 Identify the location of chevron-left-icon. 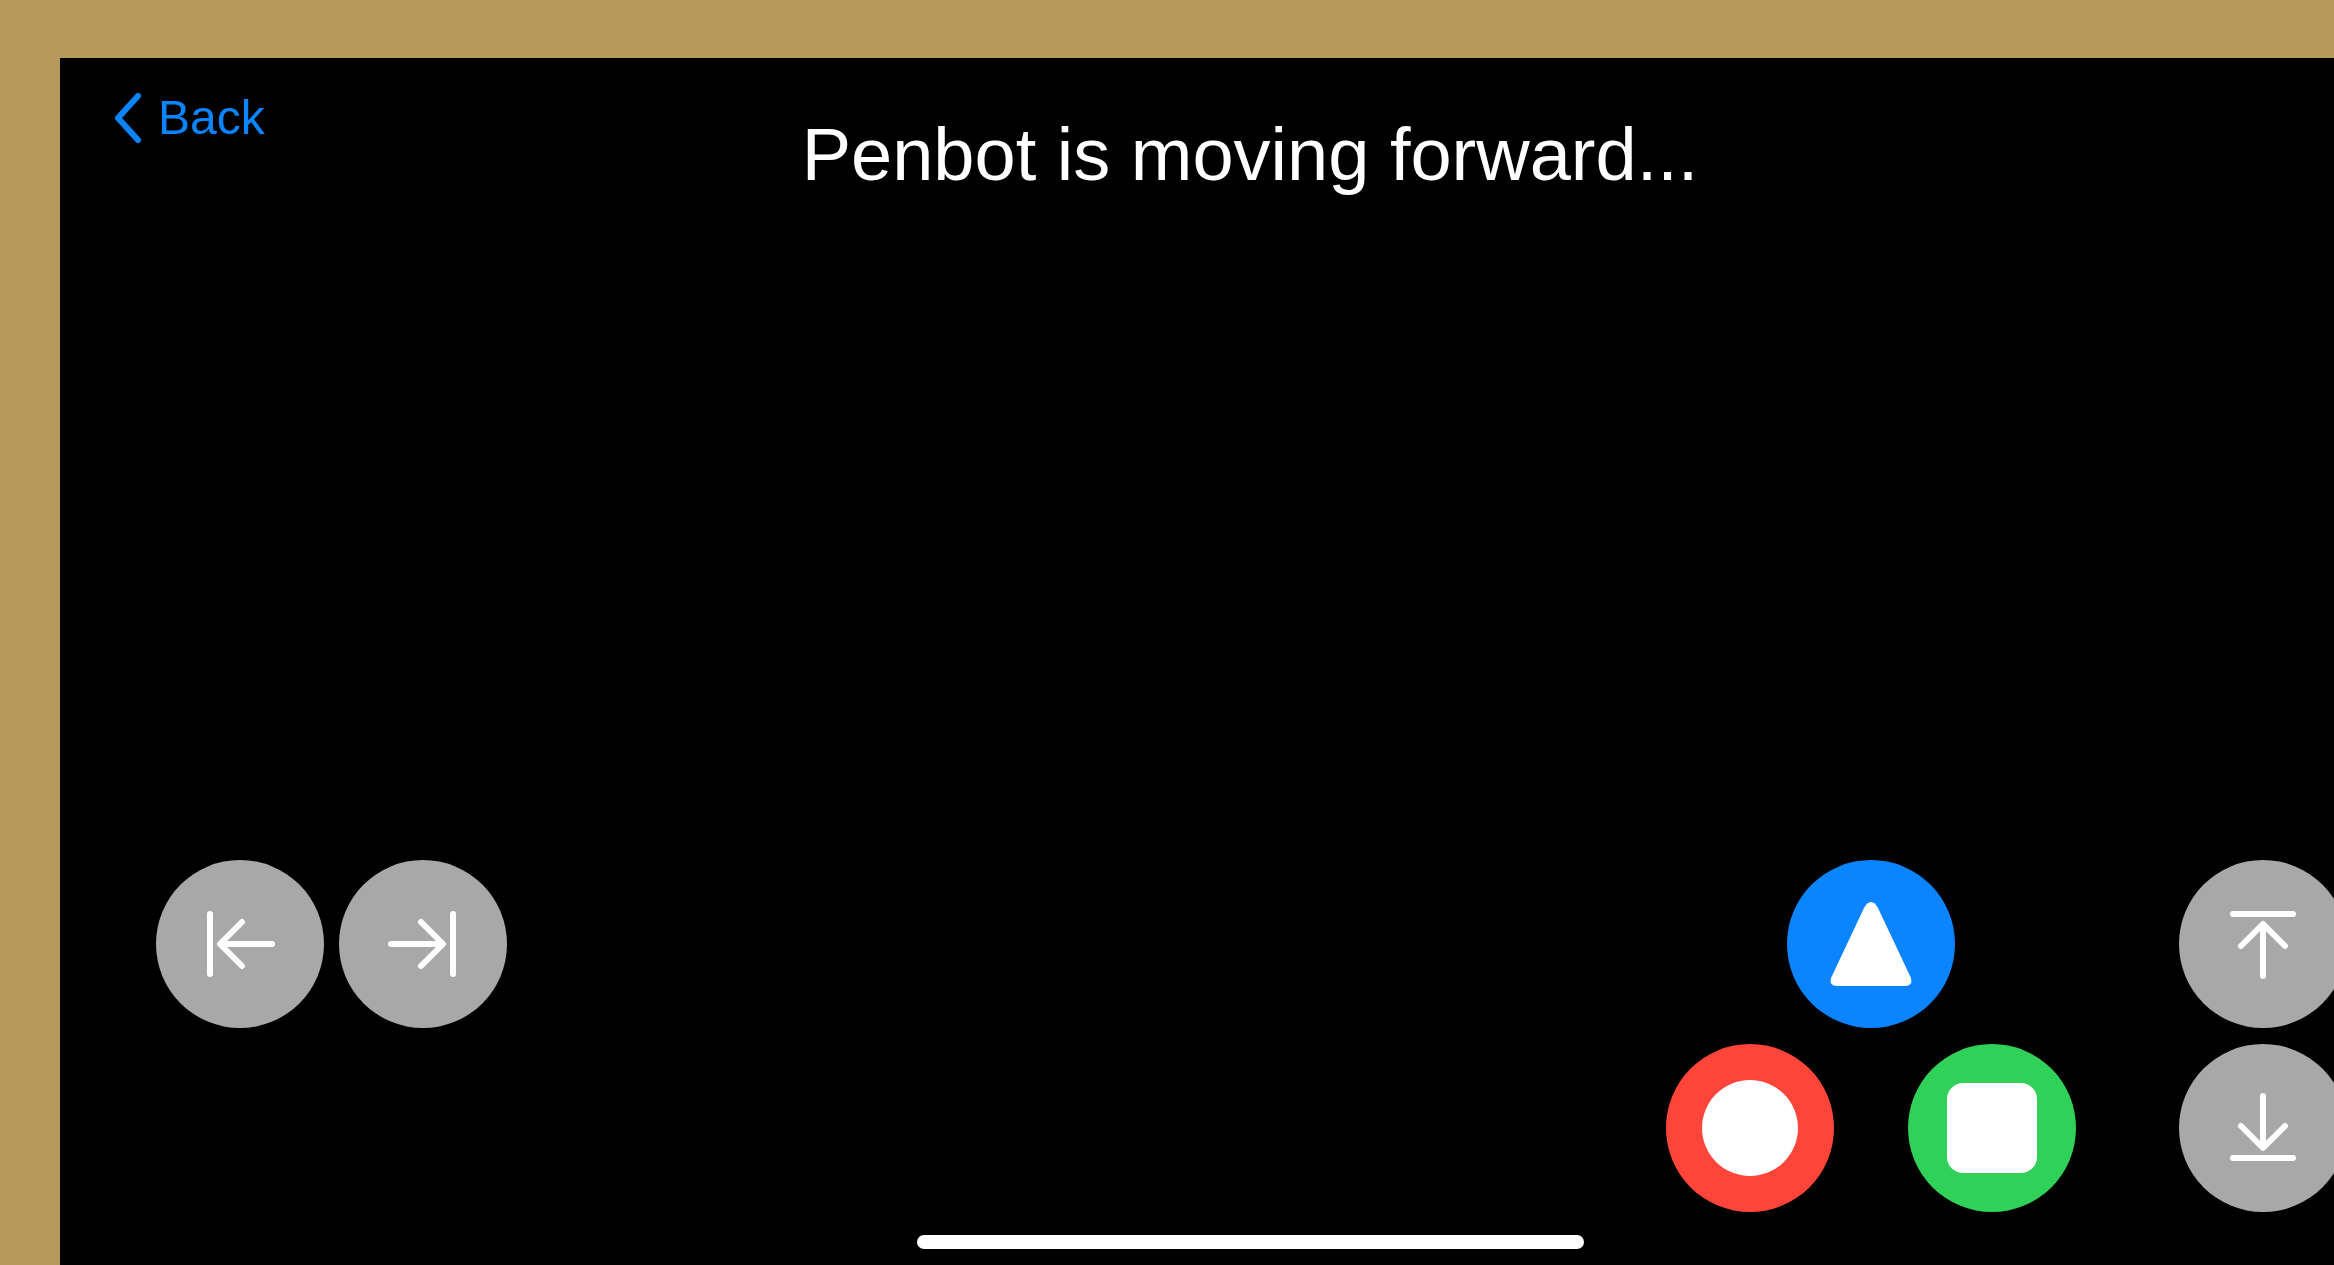
(127, 117).